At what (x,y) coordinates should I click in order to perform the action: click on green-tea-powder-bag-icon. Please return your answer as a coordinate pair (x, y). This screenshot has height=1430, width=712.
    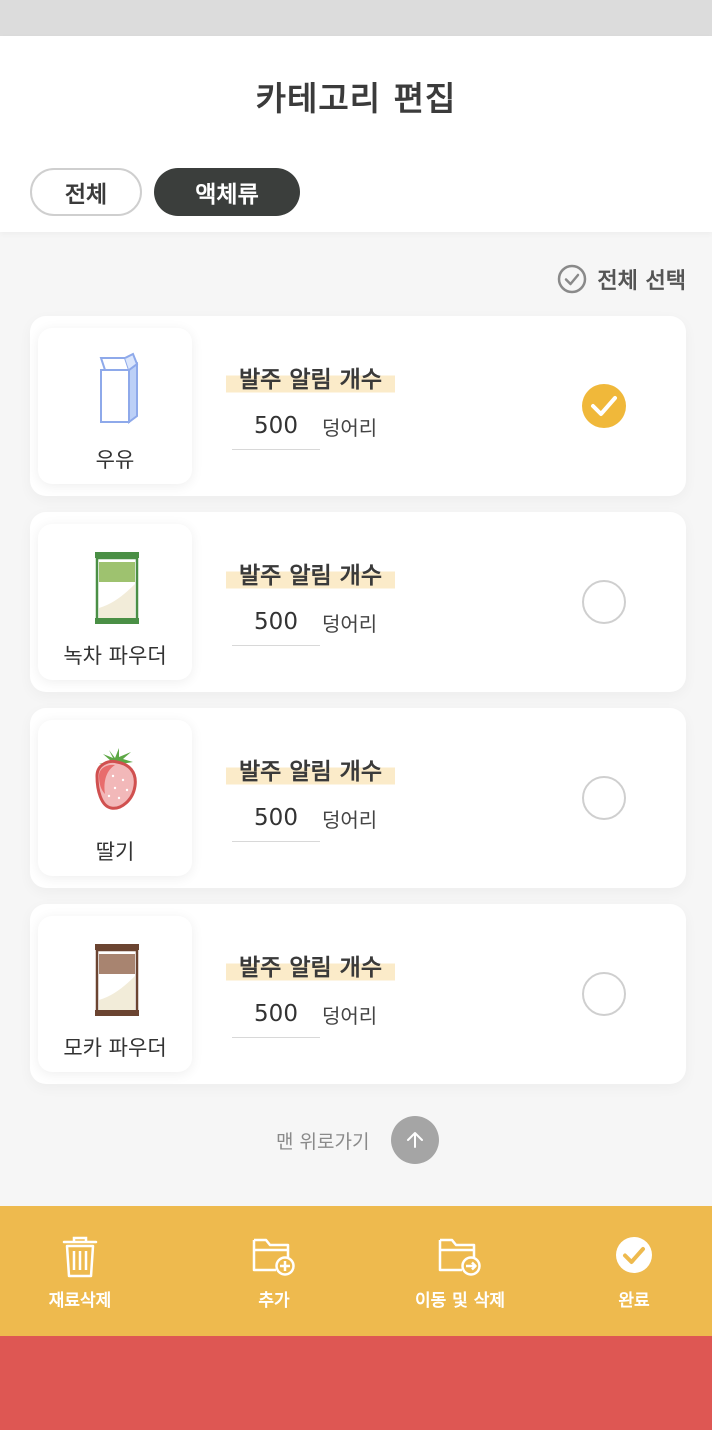
    Looking at the image, I should click on (117, 588).